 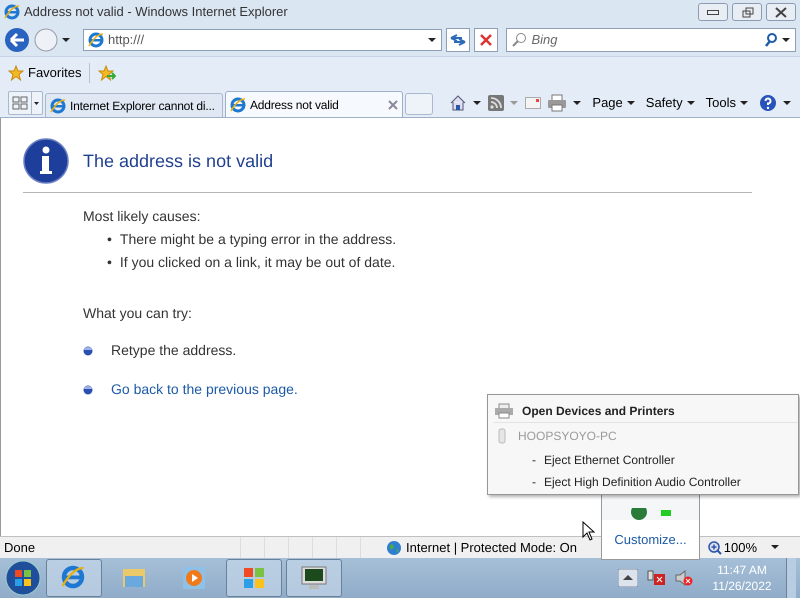 I want to click on star-icon, so click(x=16, y=72).